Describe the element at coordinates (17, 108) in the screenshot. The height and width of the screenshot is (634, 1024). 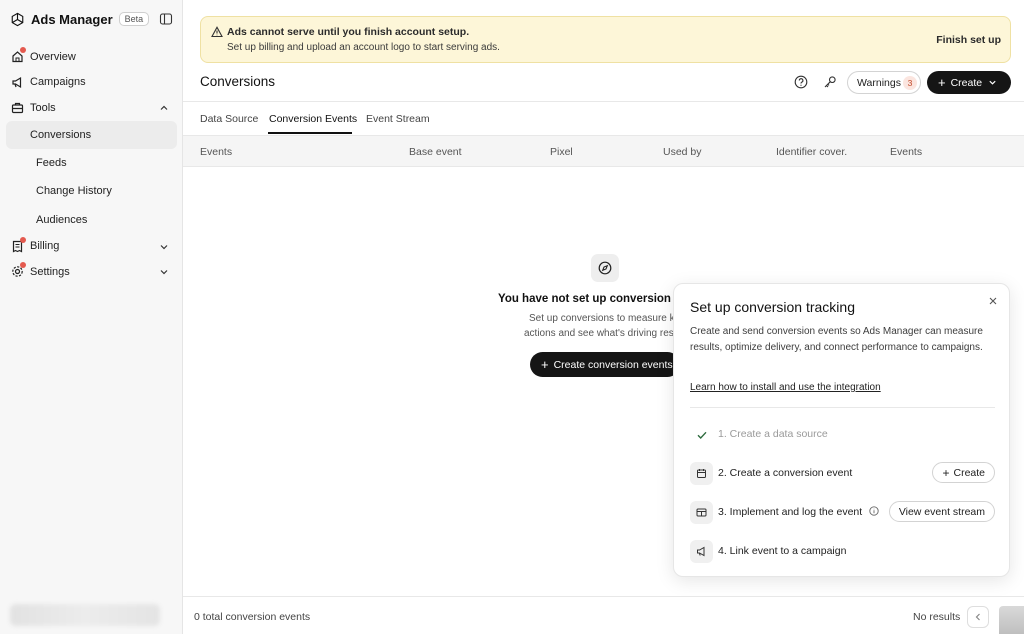
I see `toolbox-icon` at that location.